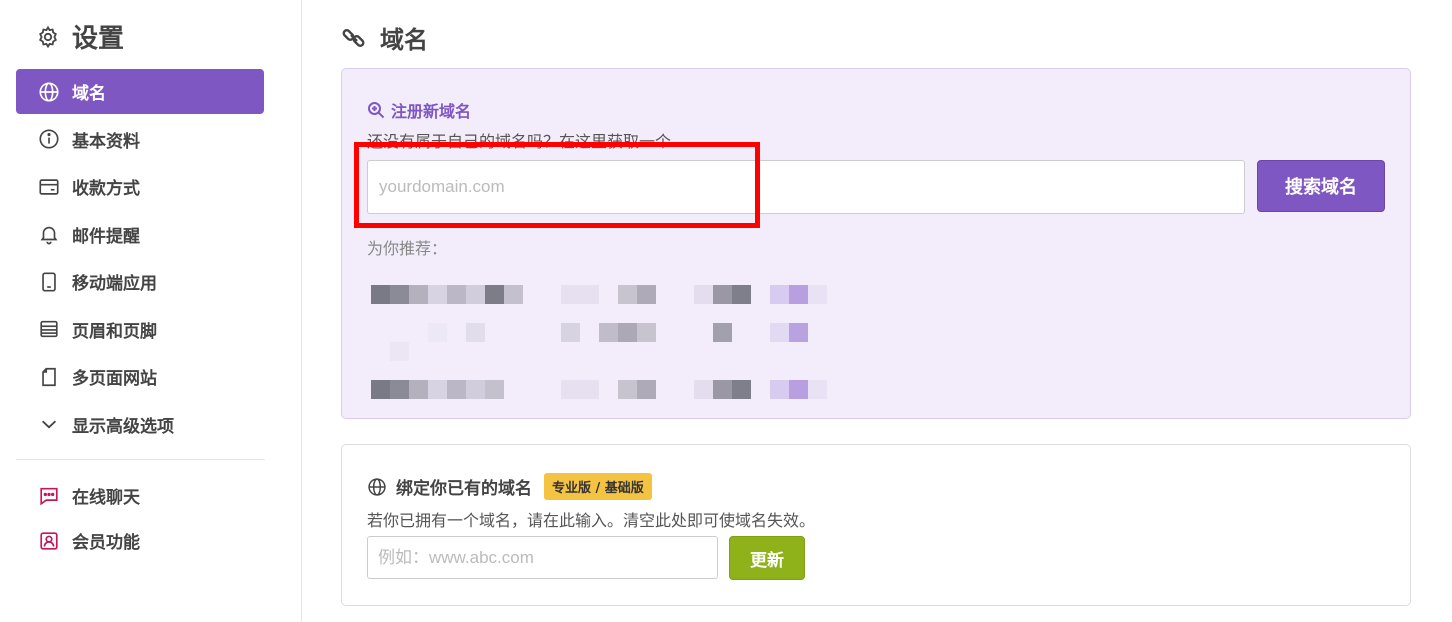 This screenshot has height=622, width=1452. I want to click on plan-badge: 专业版 / 基础版, so click(598, 486).